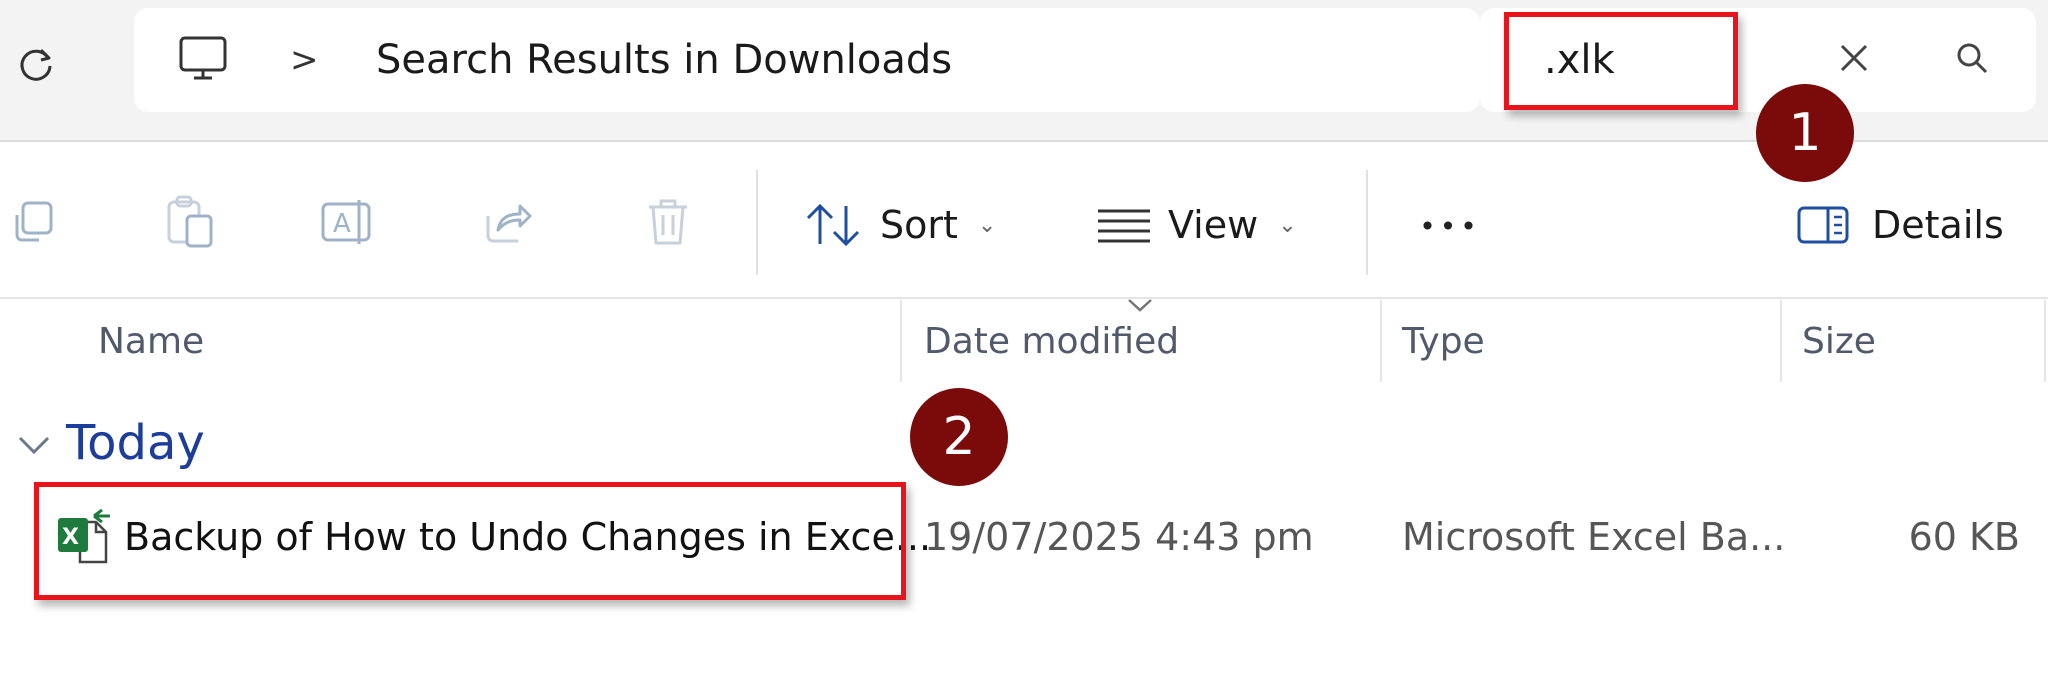 Image resolution: width=2048 pixels, height=699 pixels. What do you see at coordinates (135, 443) in the screenshot?
I see `group-label-today: Today` at bounding box center [135, 443].